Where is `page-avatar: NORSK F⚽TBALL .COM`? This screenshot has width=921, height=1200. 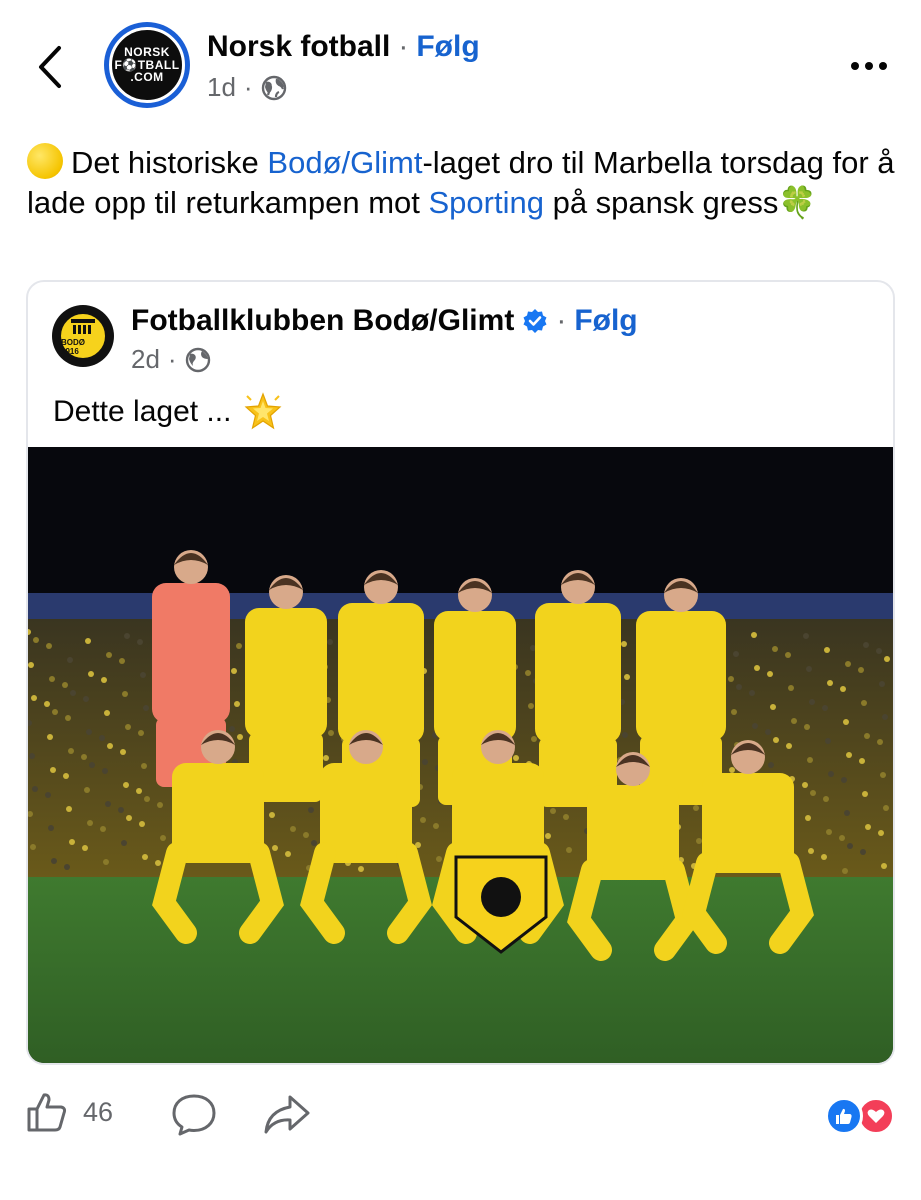 page-avatar: NORSK F⚽TBALL .COM is located at coordinates (147, 65).